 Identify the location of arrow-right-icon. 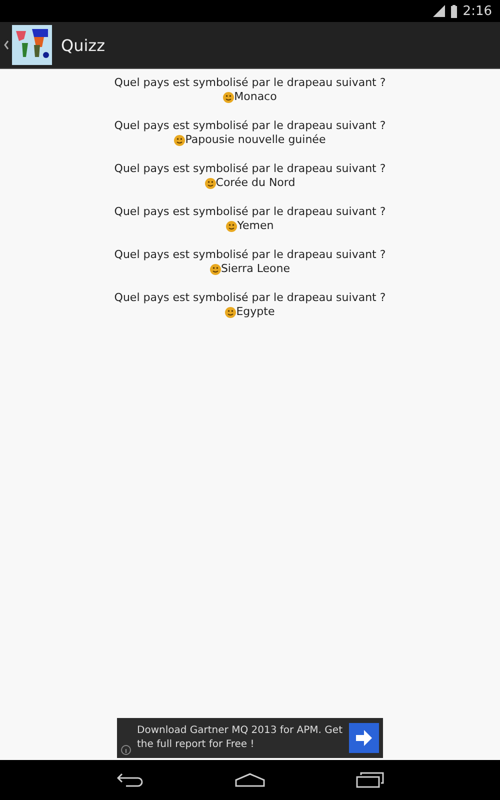
(364, 738).